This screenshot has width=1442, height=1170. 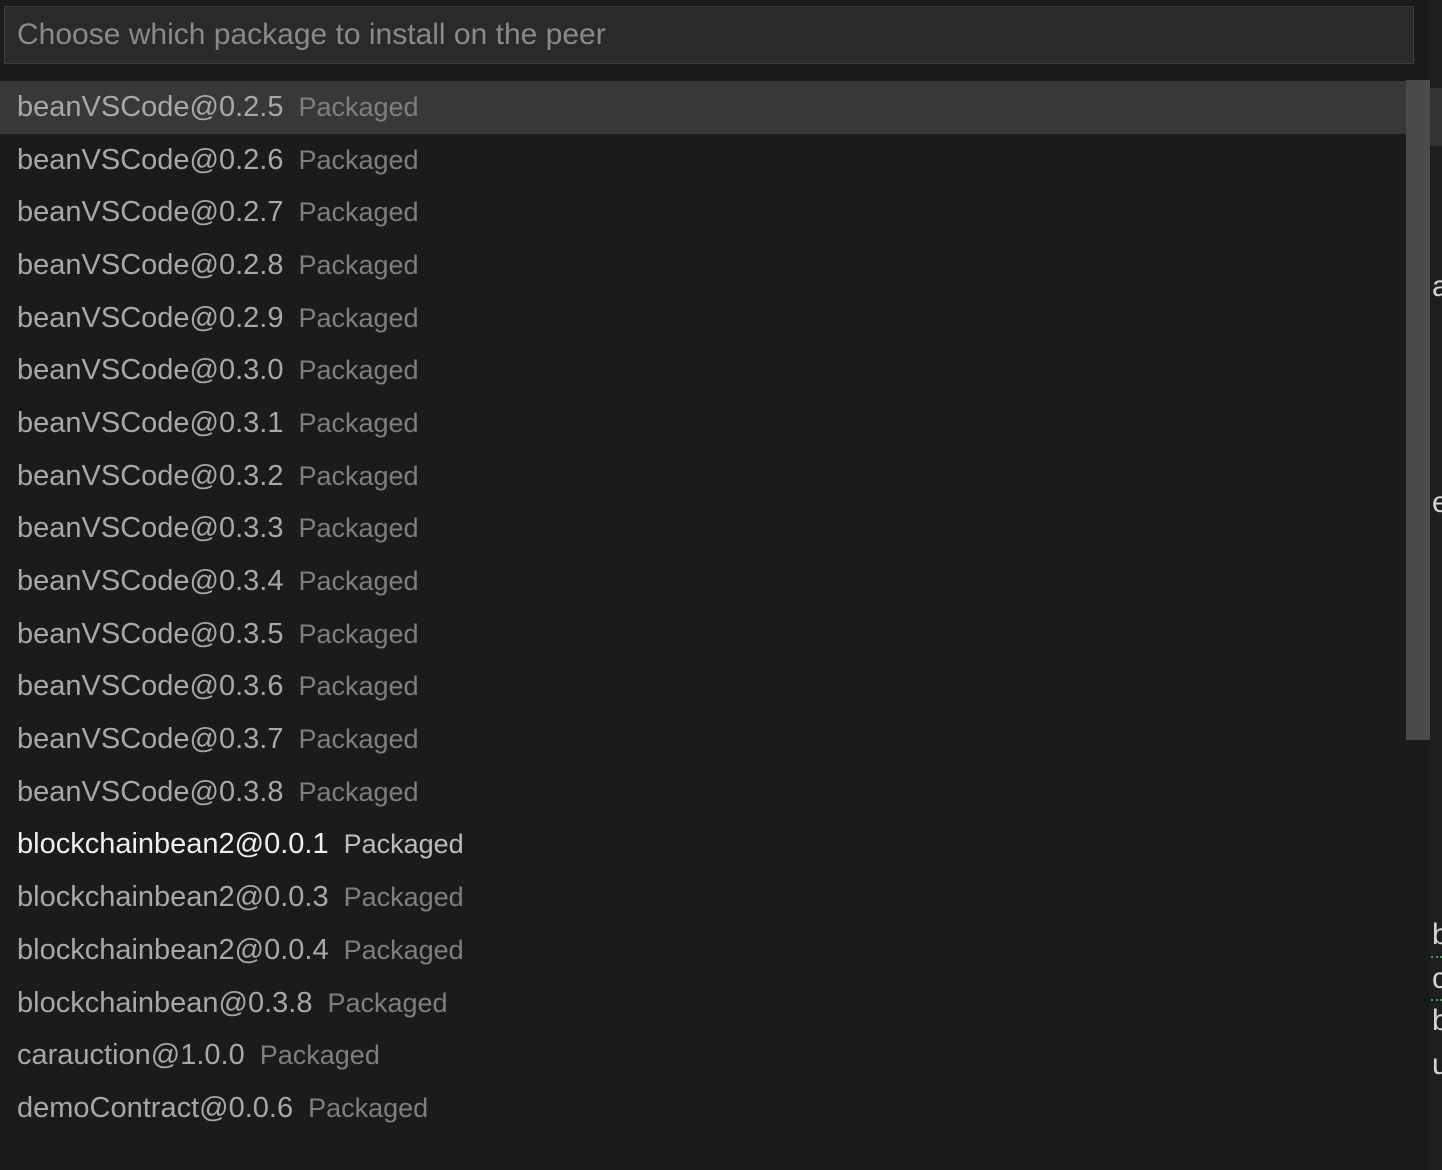 I want to click on editor-text-fragment: a, so click(x=1437, y=286).